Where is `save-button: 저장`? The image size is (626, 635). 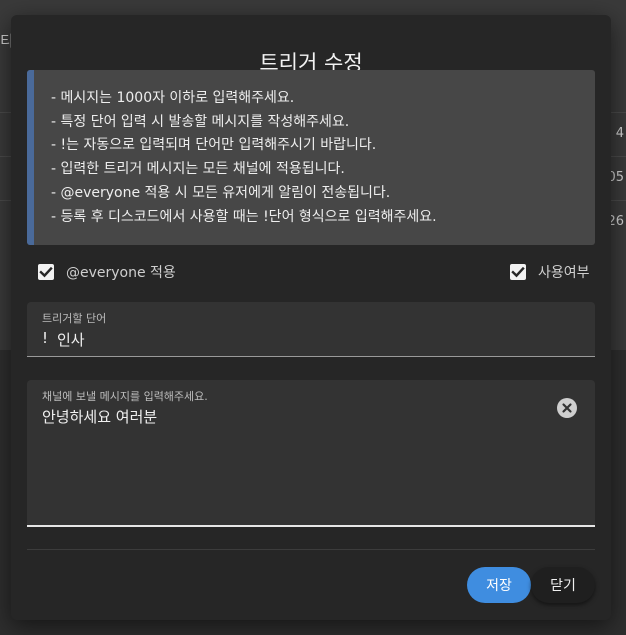 save-button: 저장 is located at coordinates (499, 585).